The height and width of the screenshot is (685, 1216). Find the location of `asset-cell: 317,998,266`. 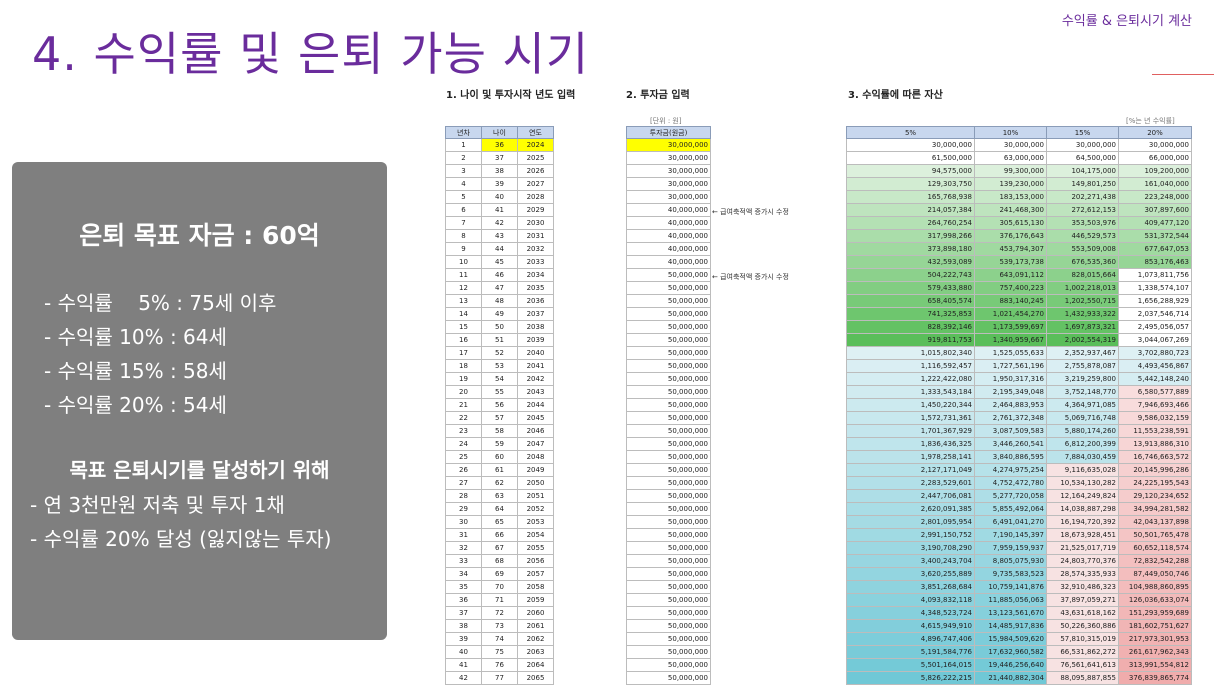

asset-cell: 317,998,266 is located at coordinates (910, 236).